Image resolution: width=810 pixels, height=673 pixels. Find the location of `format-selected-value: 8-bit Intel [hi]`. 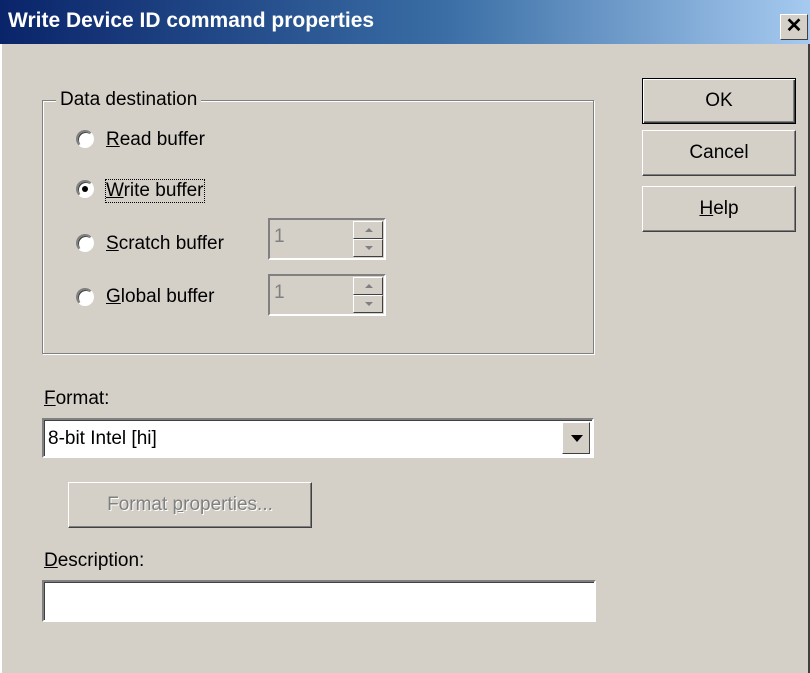

format-selected-value: 8-bit Intel [hi] is located at coordinates (102, 438).